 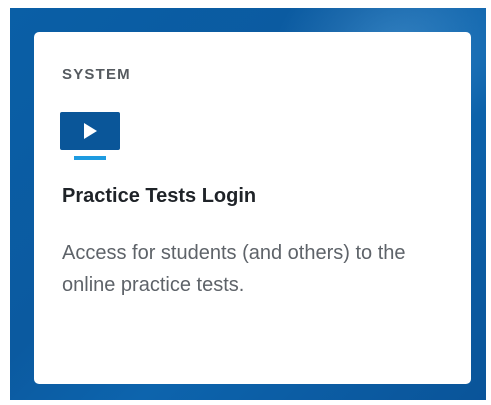 I want to click on card-title: Practice Tests Login, so click(x=159, y=196).